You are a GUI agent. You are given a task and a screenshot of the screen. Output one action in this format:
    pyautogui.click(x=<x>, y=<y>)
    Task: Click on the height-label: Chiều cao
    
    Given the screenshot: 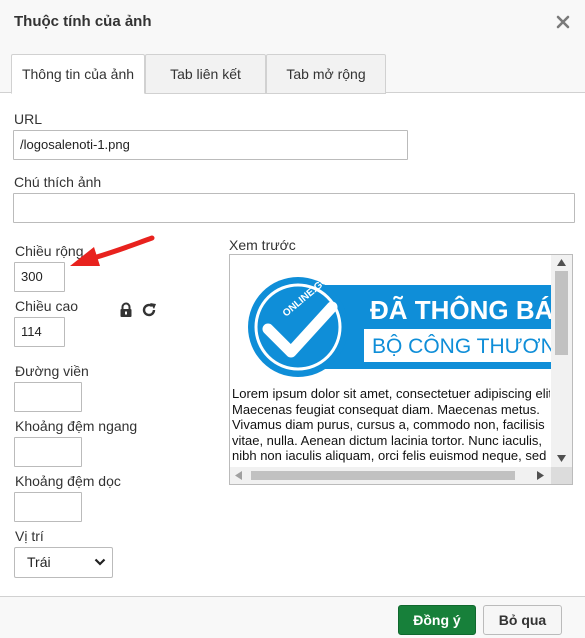 What is the action you would take?
    pyautogui.click(x=47, y=306)
    